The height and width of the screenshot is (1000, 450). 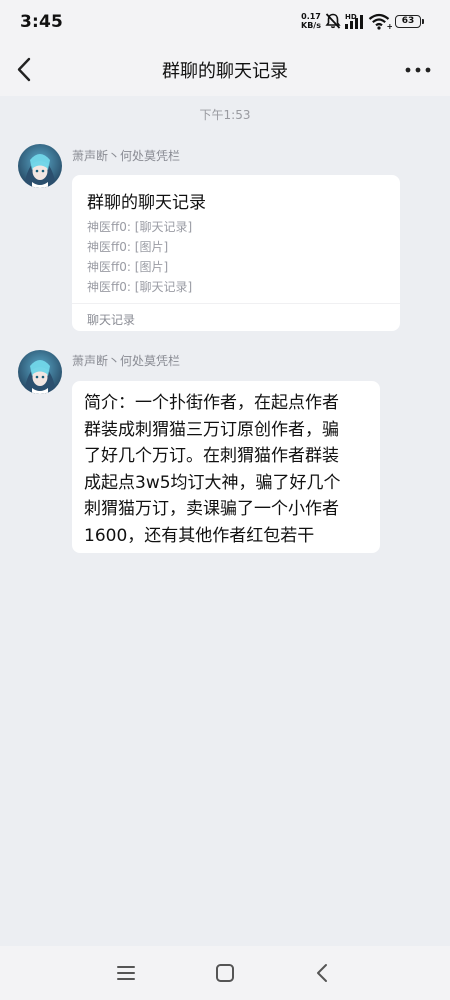 I want to click on signal-icon, so click(x=354, y=22).